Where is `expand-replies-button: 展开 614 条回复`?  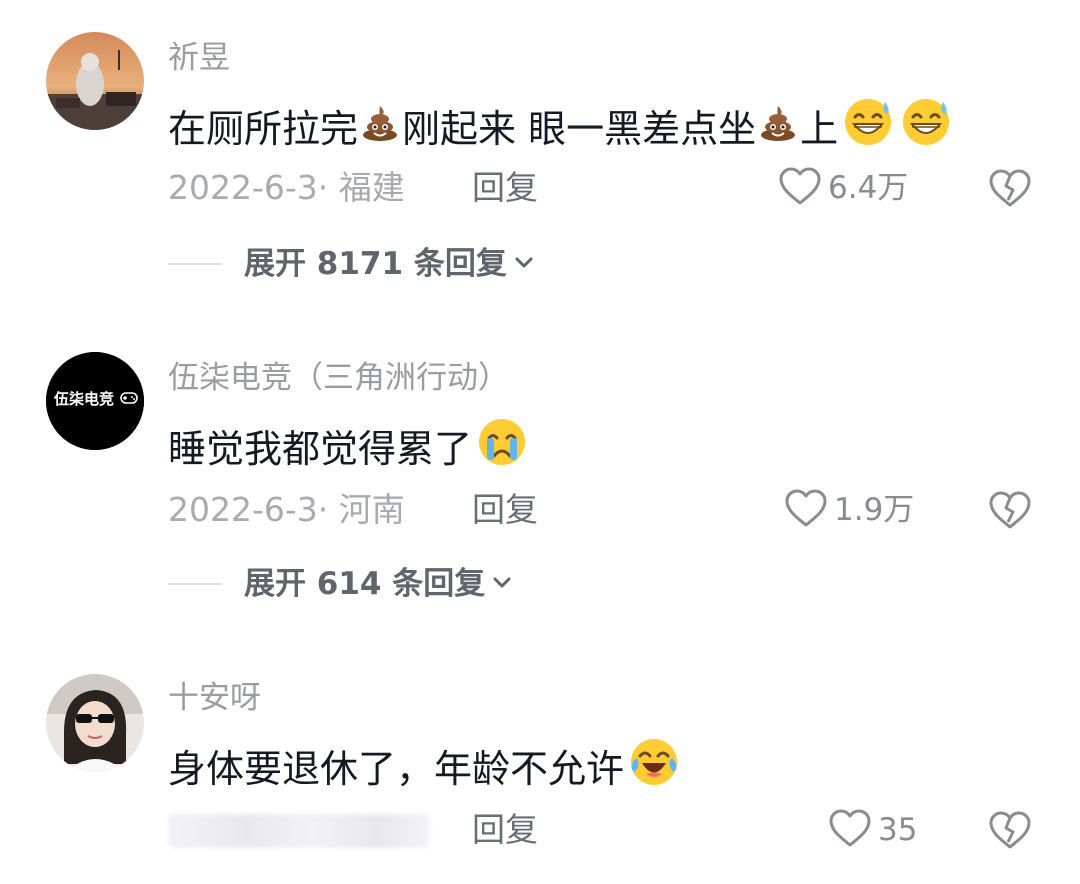 expand-replies-button: 展开 614 条回复 is located at coordinates (340, 584).